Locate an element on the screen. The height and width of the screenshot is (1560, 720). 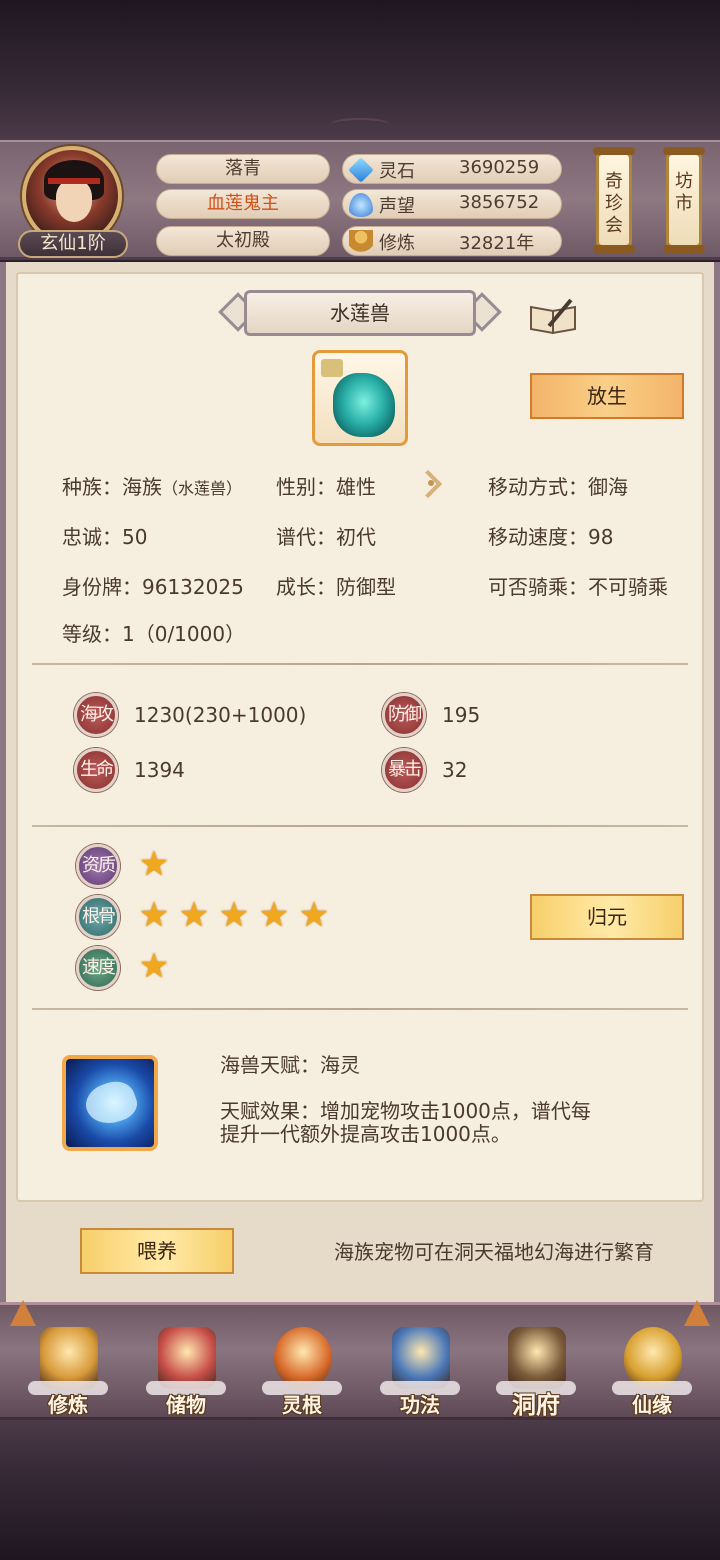
feed-button: 喂养 is located at coordinates (157, 1251).